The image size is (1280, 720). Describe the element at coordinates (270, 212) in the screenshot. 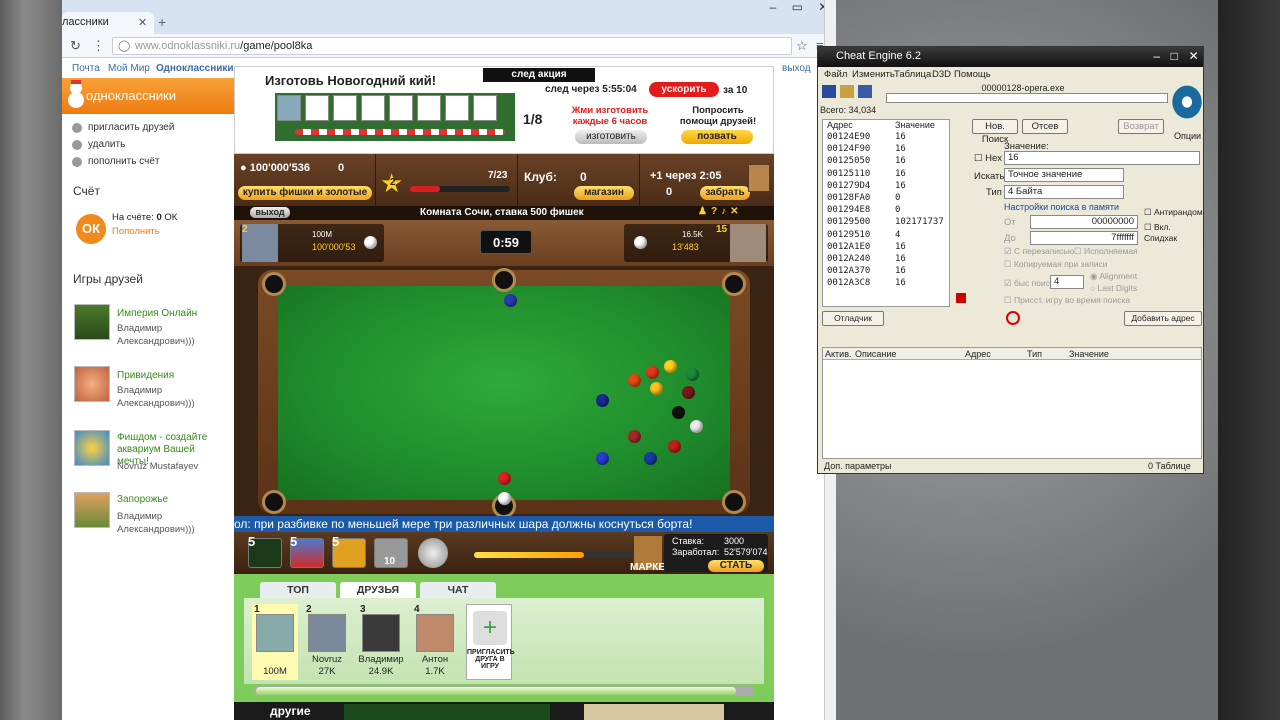

I see `exit-button: выход` at that location.